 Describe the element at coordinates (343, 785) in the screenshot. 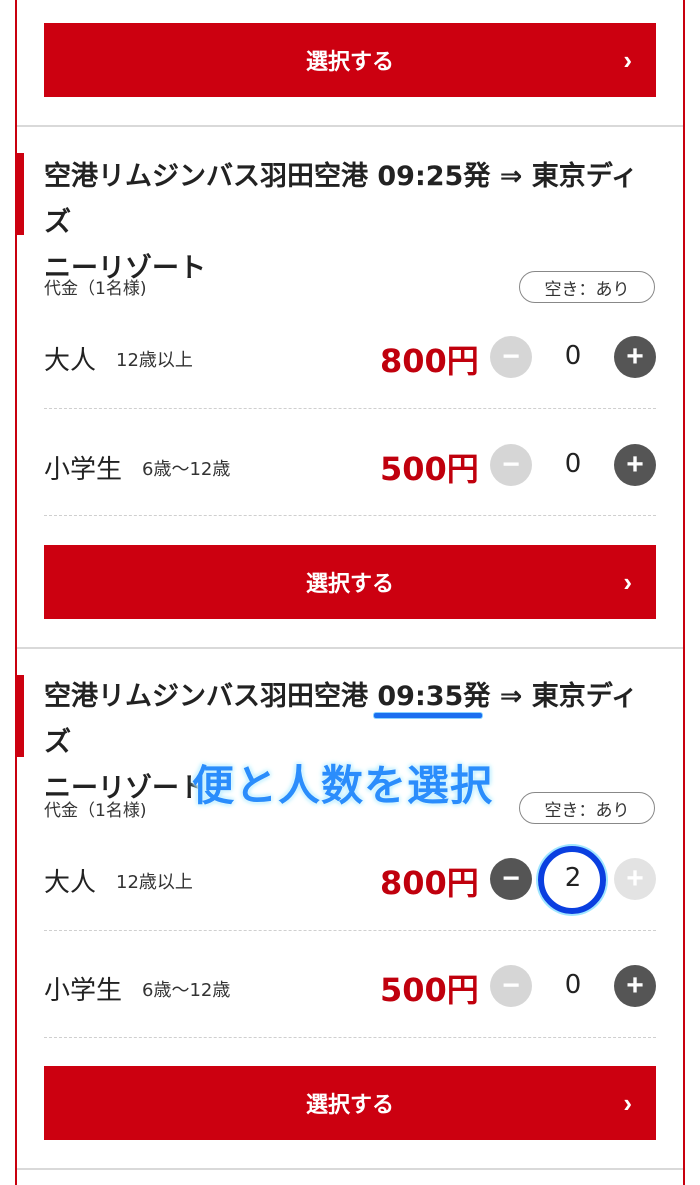

I see `annotation-text: 便と人数を選択` at that location.